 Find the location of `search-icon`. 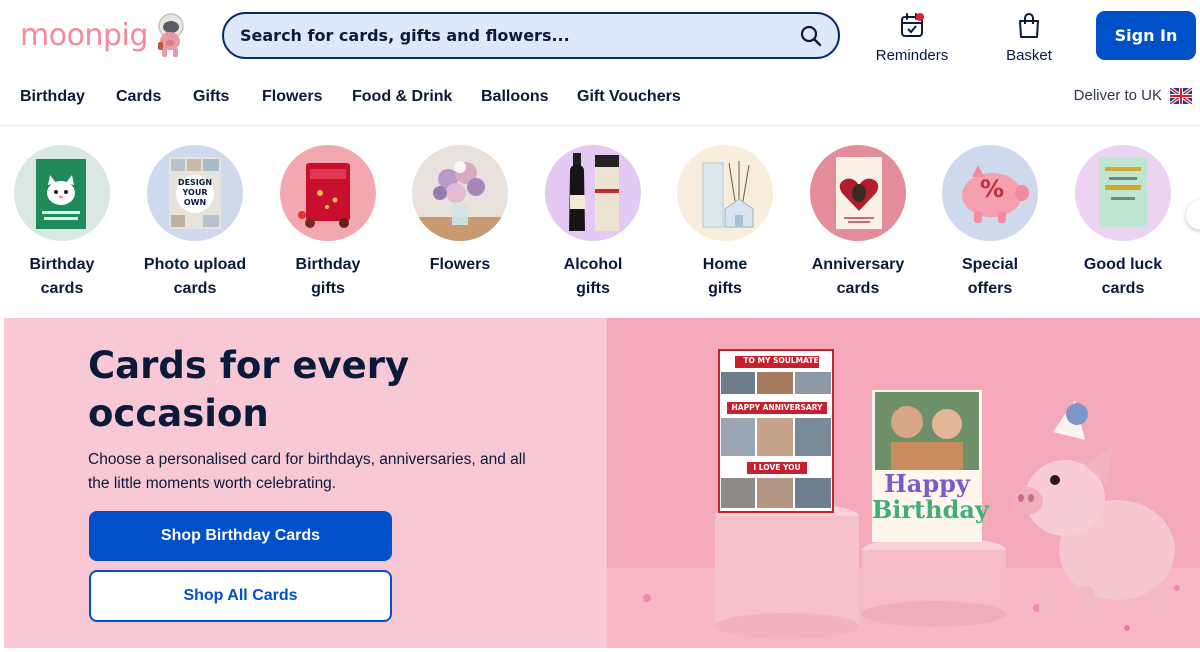

search-icon is located at coordinates (811, 36).